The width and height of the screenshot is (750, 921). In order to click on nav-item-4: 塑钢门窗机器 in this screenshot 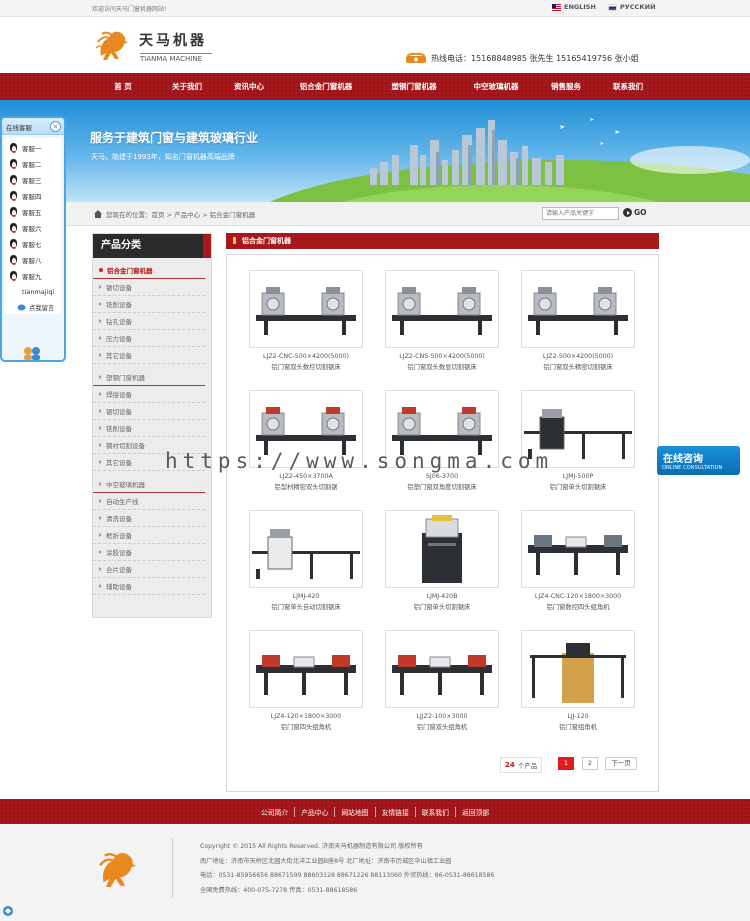, I will do `click(414, 86)`.